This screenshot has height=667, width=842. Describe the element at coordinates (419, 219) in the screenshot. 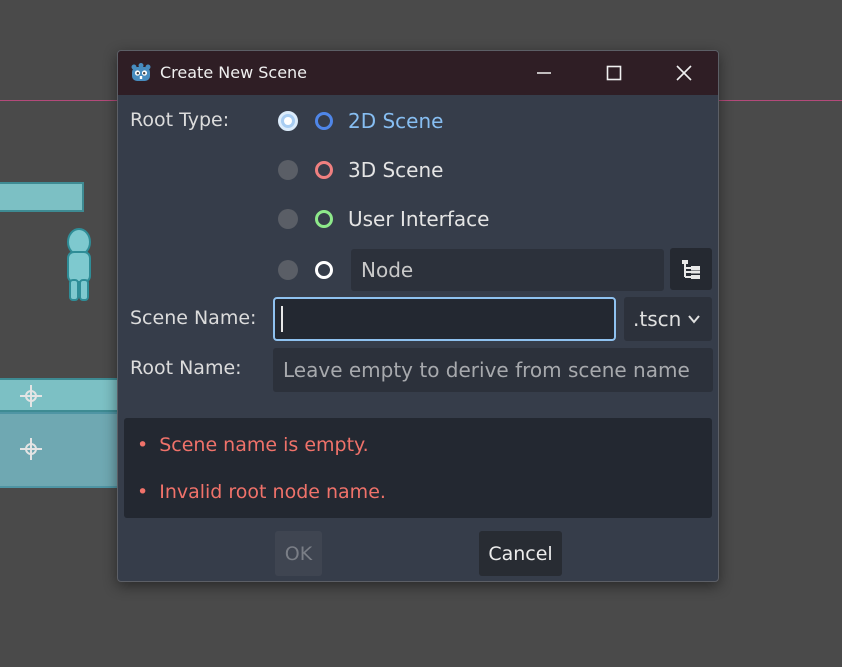

I see `option-label: User Interface` at that location.